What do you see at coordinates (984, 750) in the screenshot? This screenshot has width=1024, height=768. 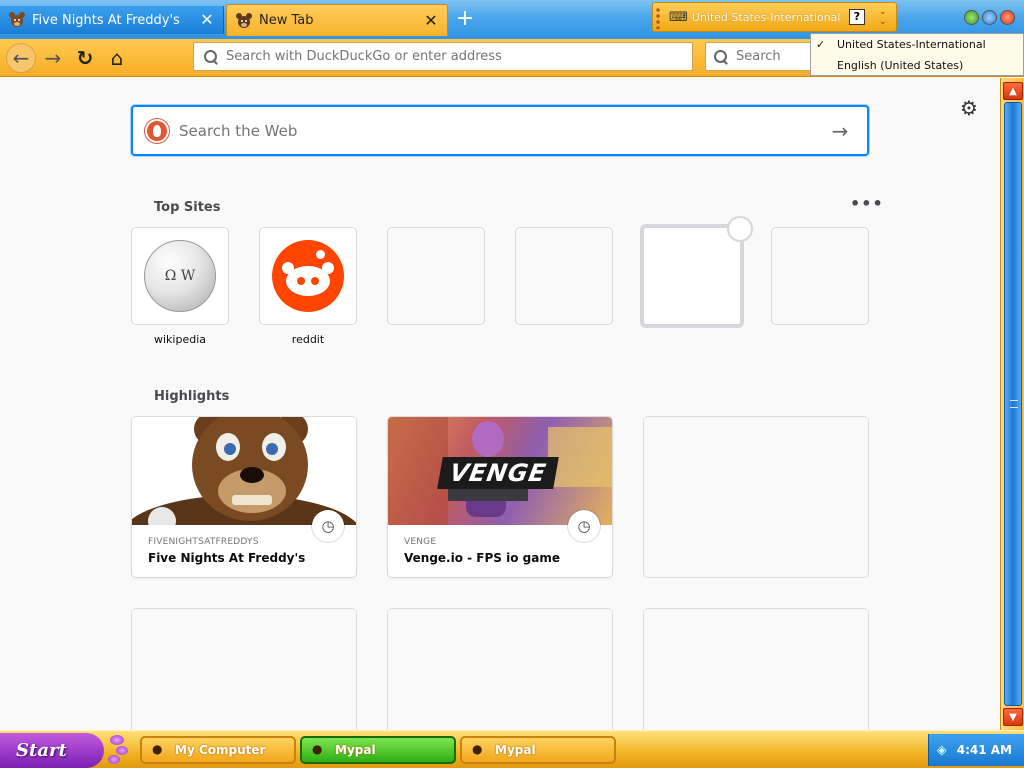 I see `clock-time: 4:41 AM` at bounding box center [984, 750].